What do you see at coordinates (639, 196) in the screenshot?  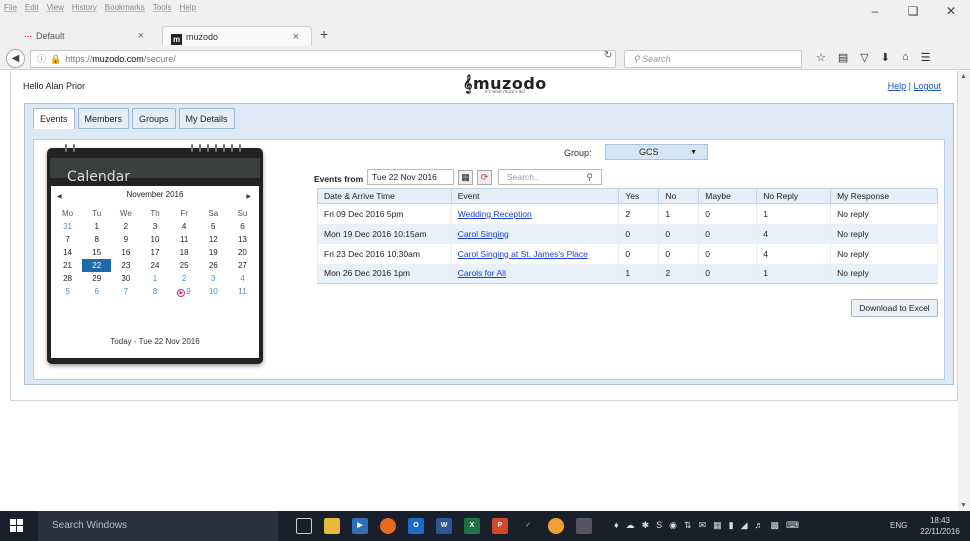 I see `column-header: Yes` at bounding box center [639, 196].